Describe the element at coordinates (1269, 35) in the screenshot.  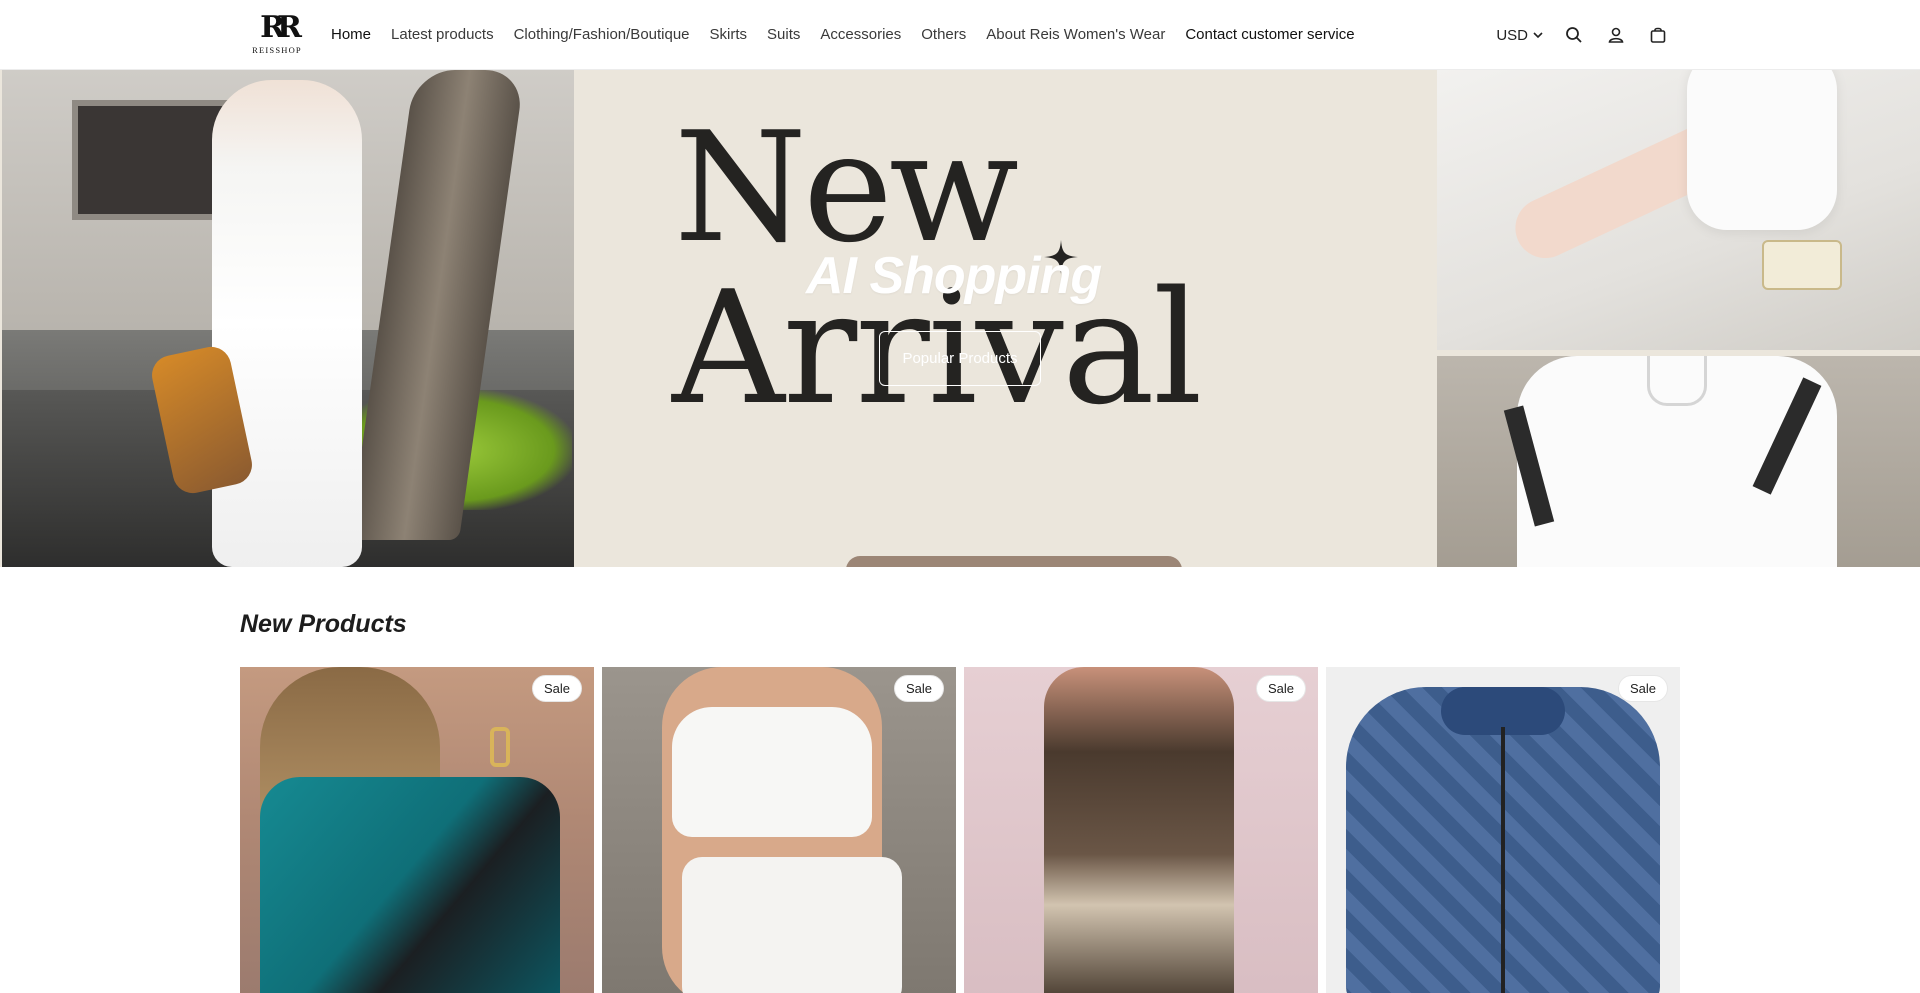
I see `nav-item-contact: Contact customer service` at that location.